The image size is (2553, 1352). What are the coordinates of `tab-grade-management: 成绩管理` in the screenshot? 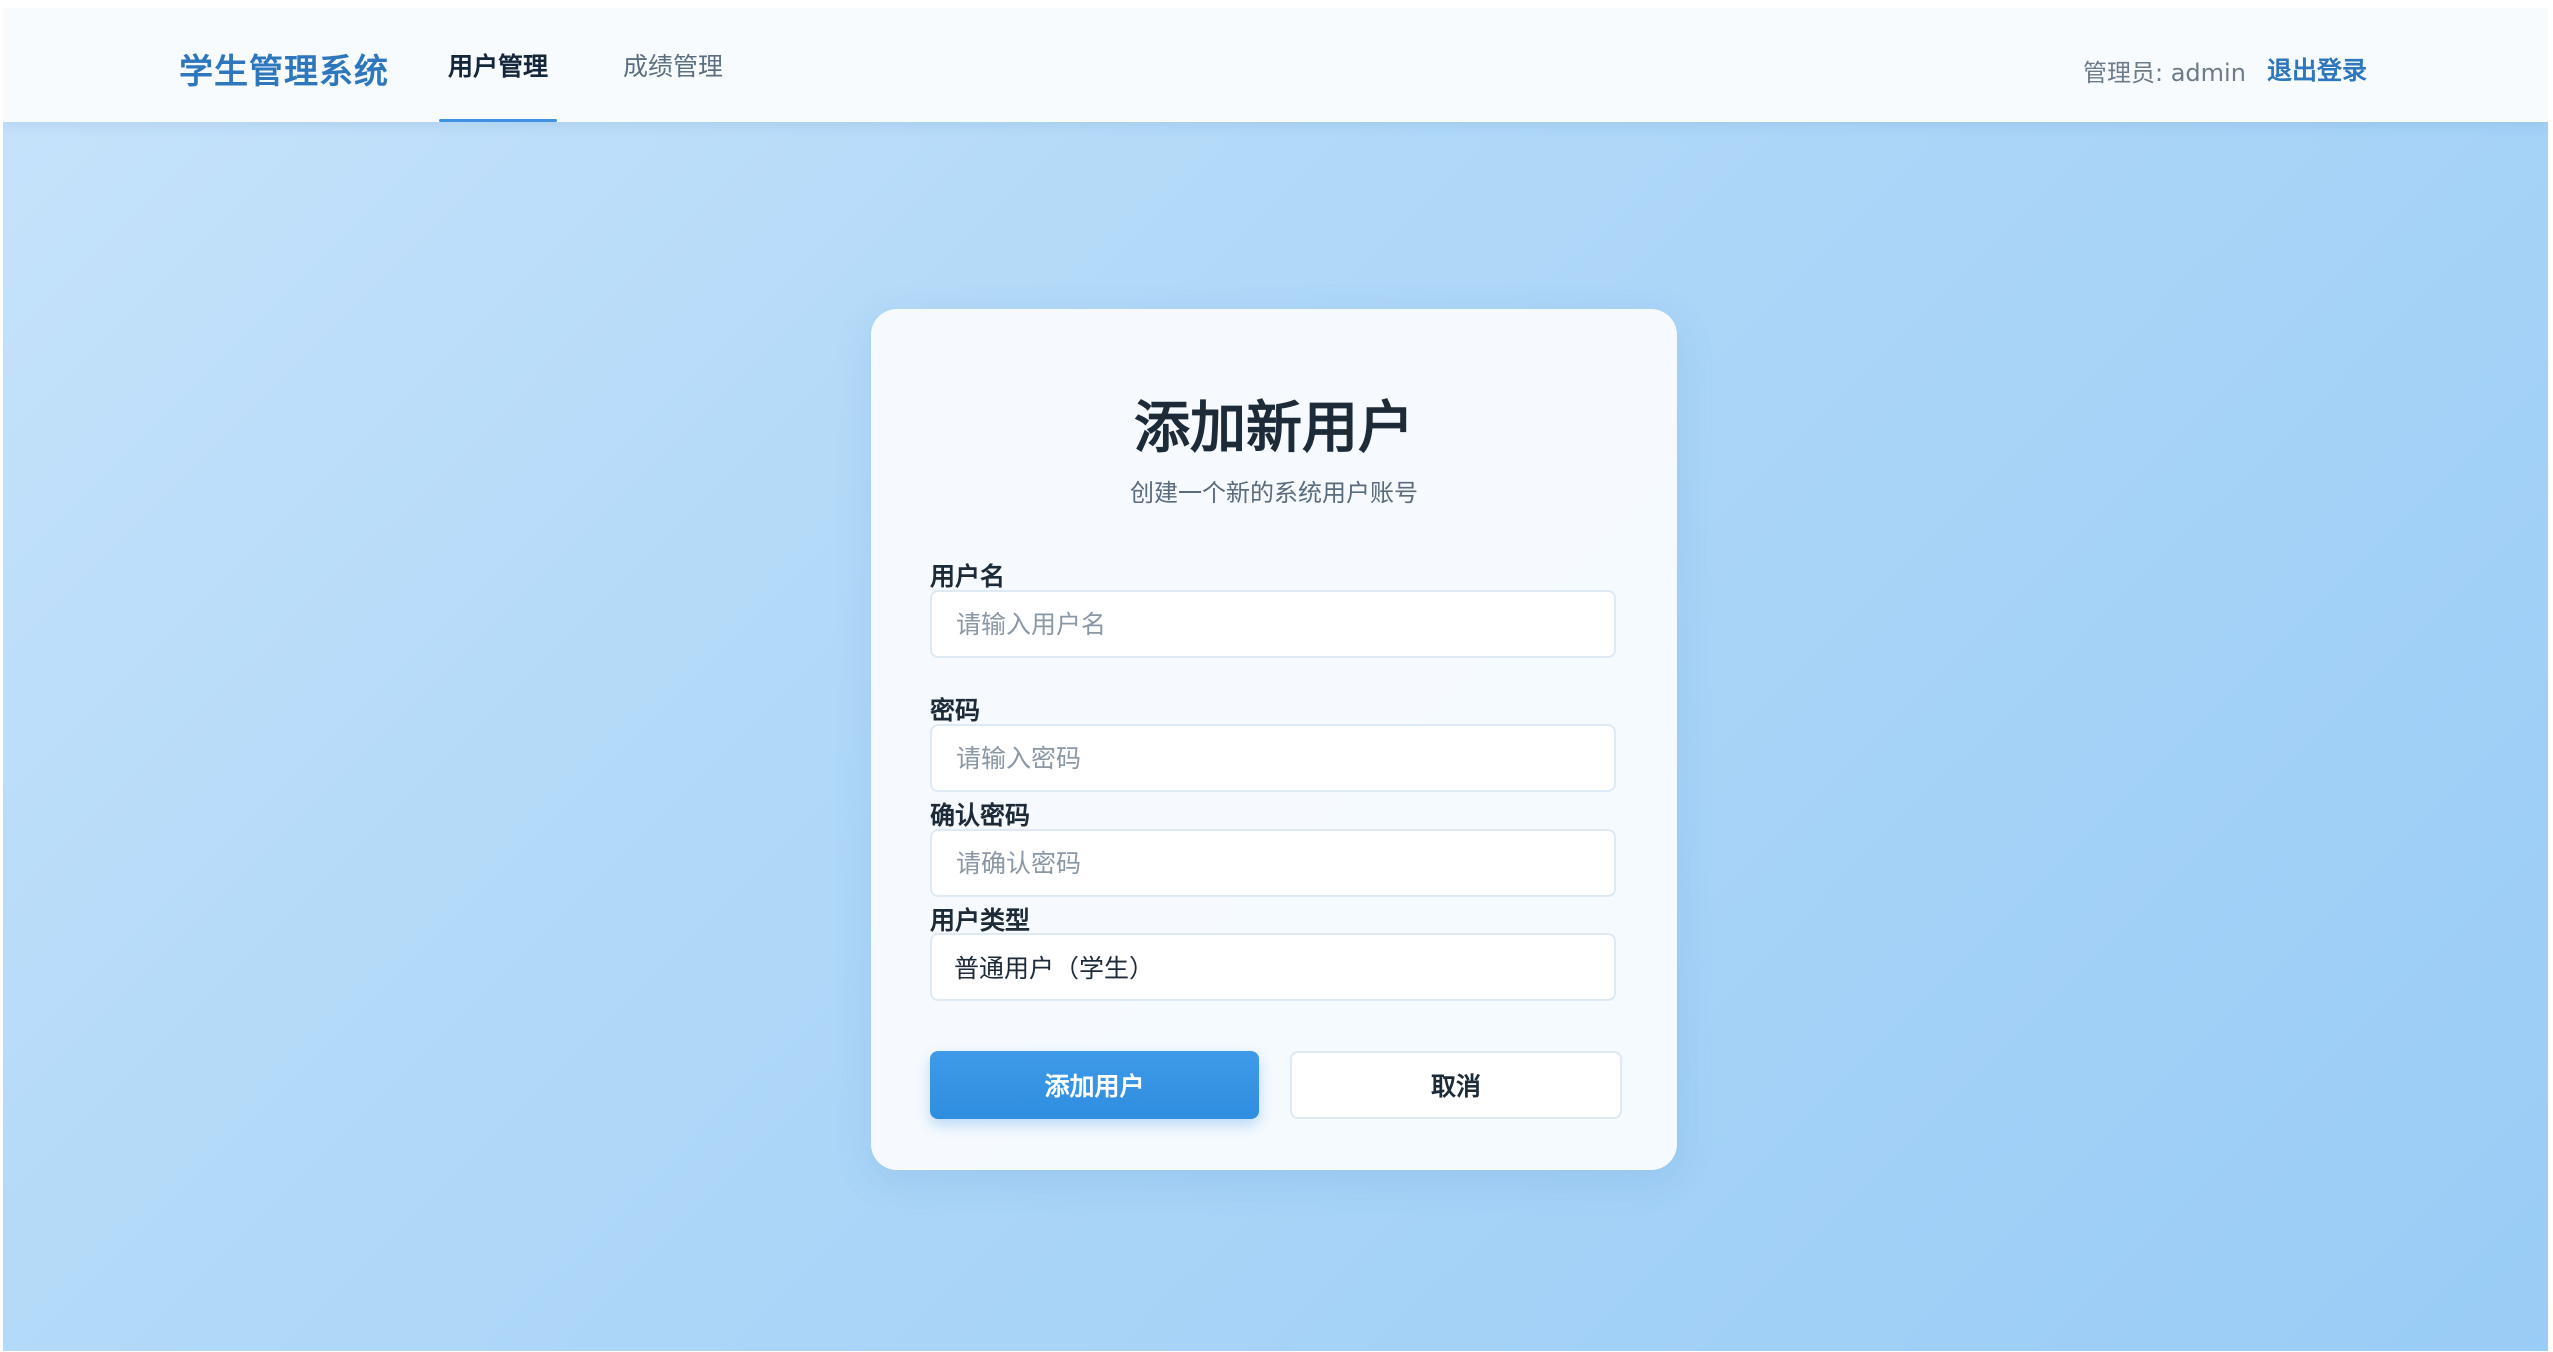 It's located at (673, 65).